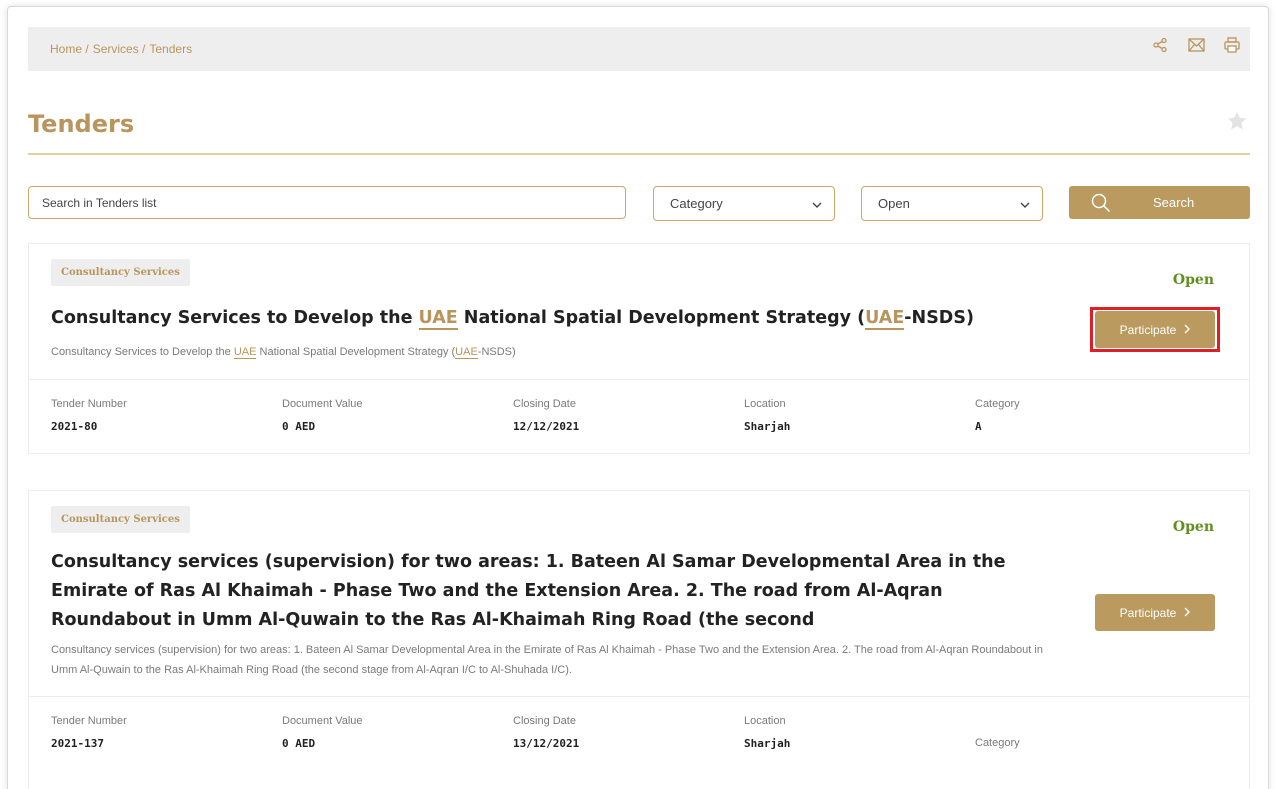  Describe the element at coordinates (89, 732) in the screenshot. I see `meta-tender-number: Tender Number 2021-137` at that location.